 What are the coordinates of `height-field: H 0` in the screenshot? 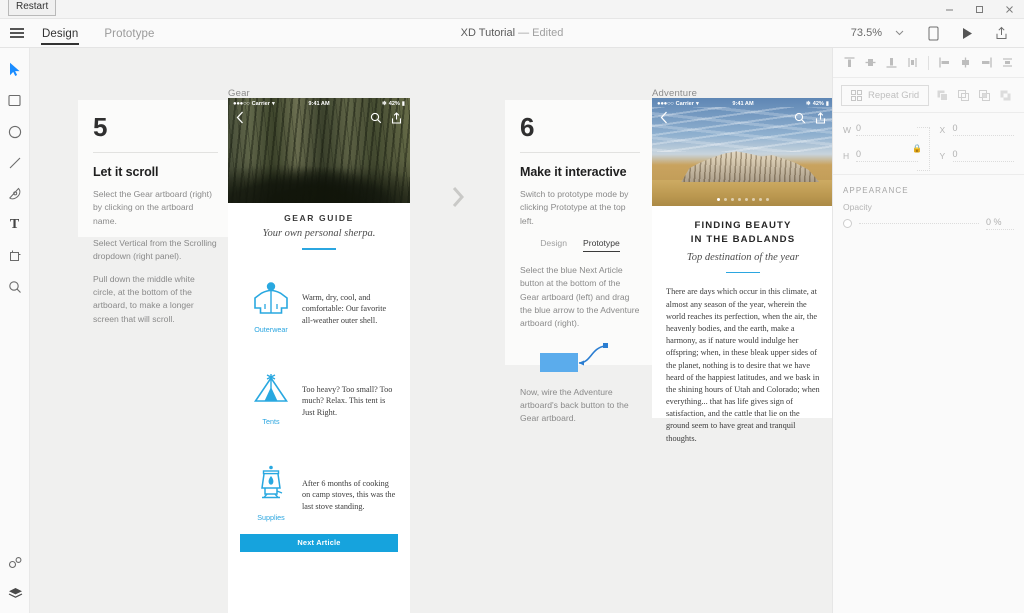 It's located at (880, 155).